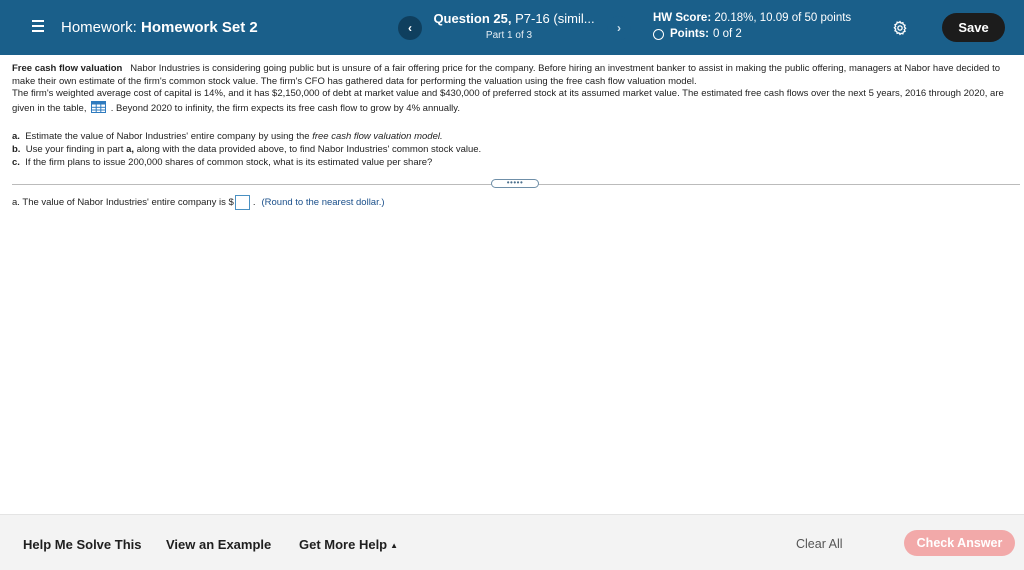  I want to click on points-value: 0 of 2, so click(727, 34).